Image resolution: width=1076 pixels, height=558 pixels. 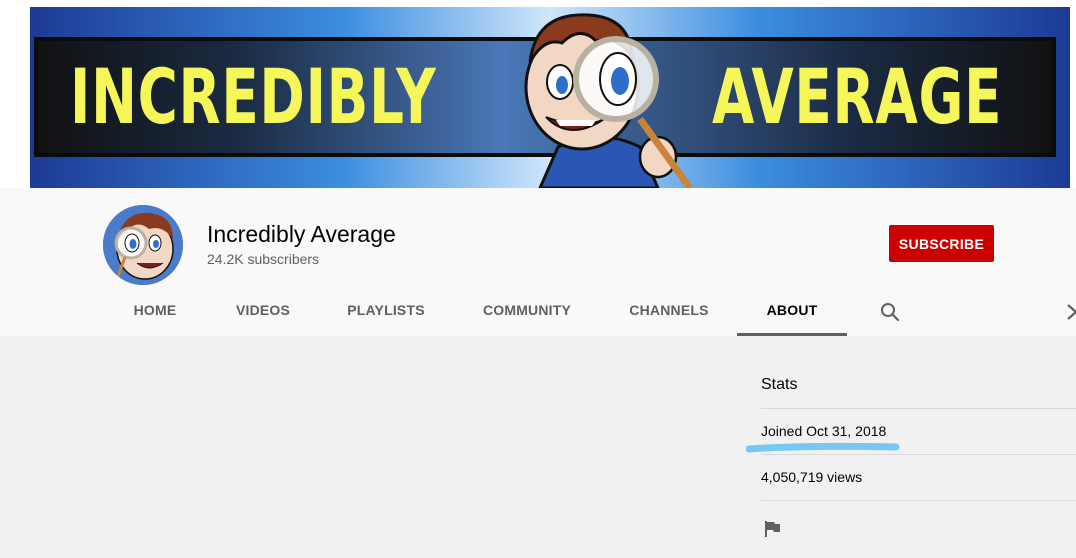 I want to click on joined-date: Joined Oct 31, 2018, so click(x=824, y=431).